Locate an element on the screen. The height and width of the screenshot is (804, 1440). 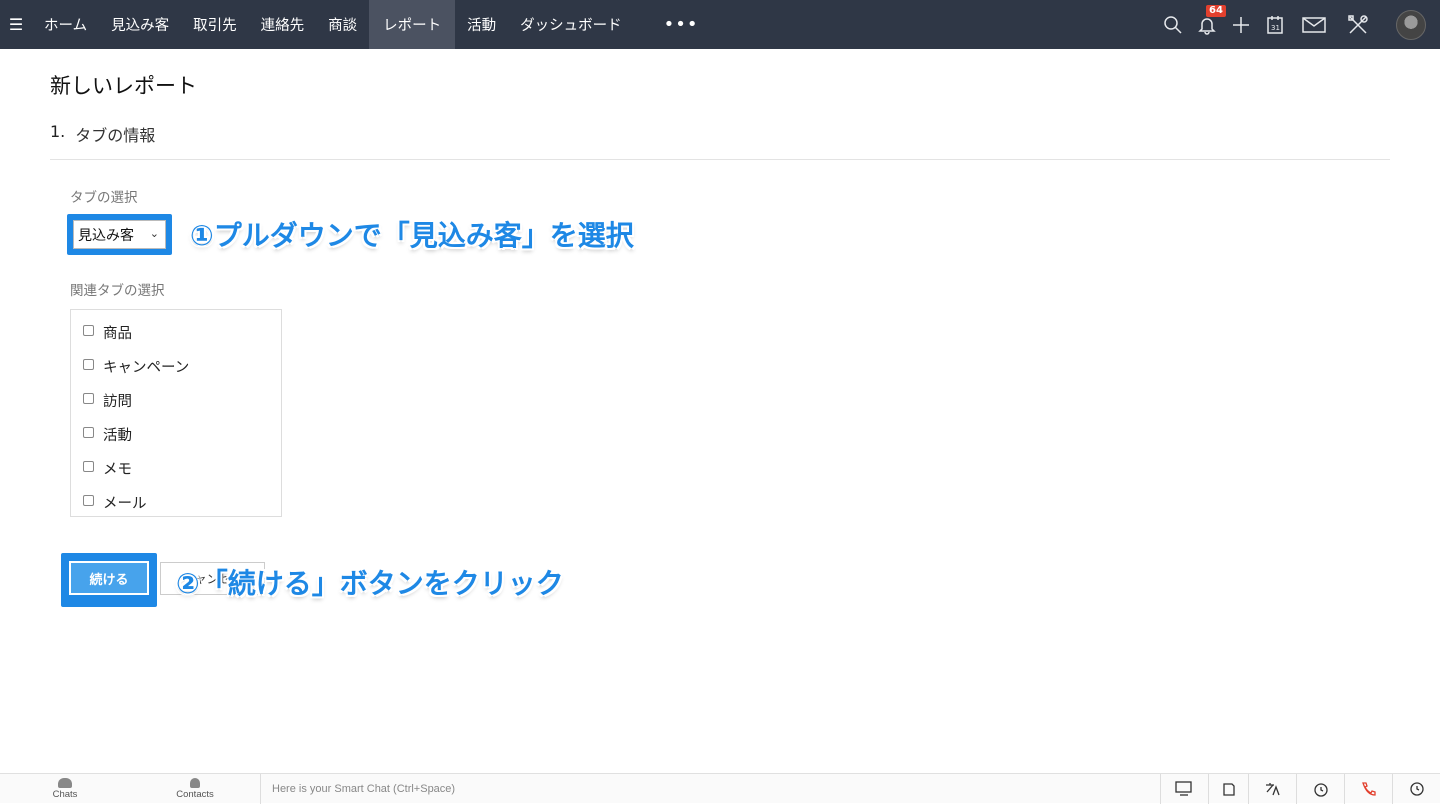
related-tab-label-text: キャンペーン is located at coordinates (146, 368).